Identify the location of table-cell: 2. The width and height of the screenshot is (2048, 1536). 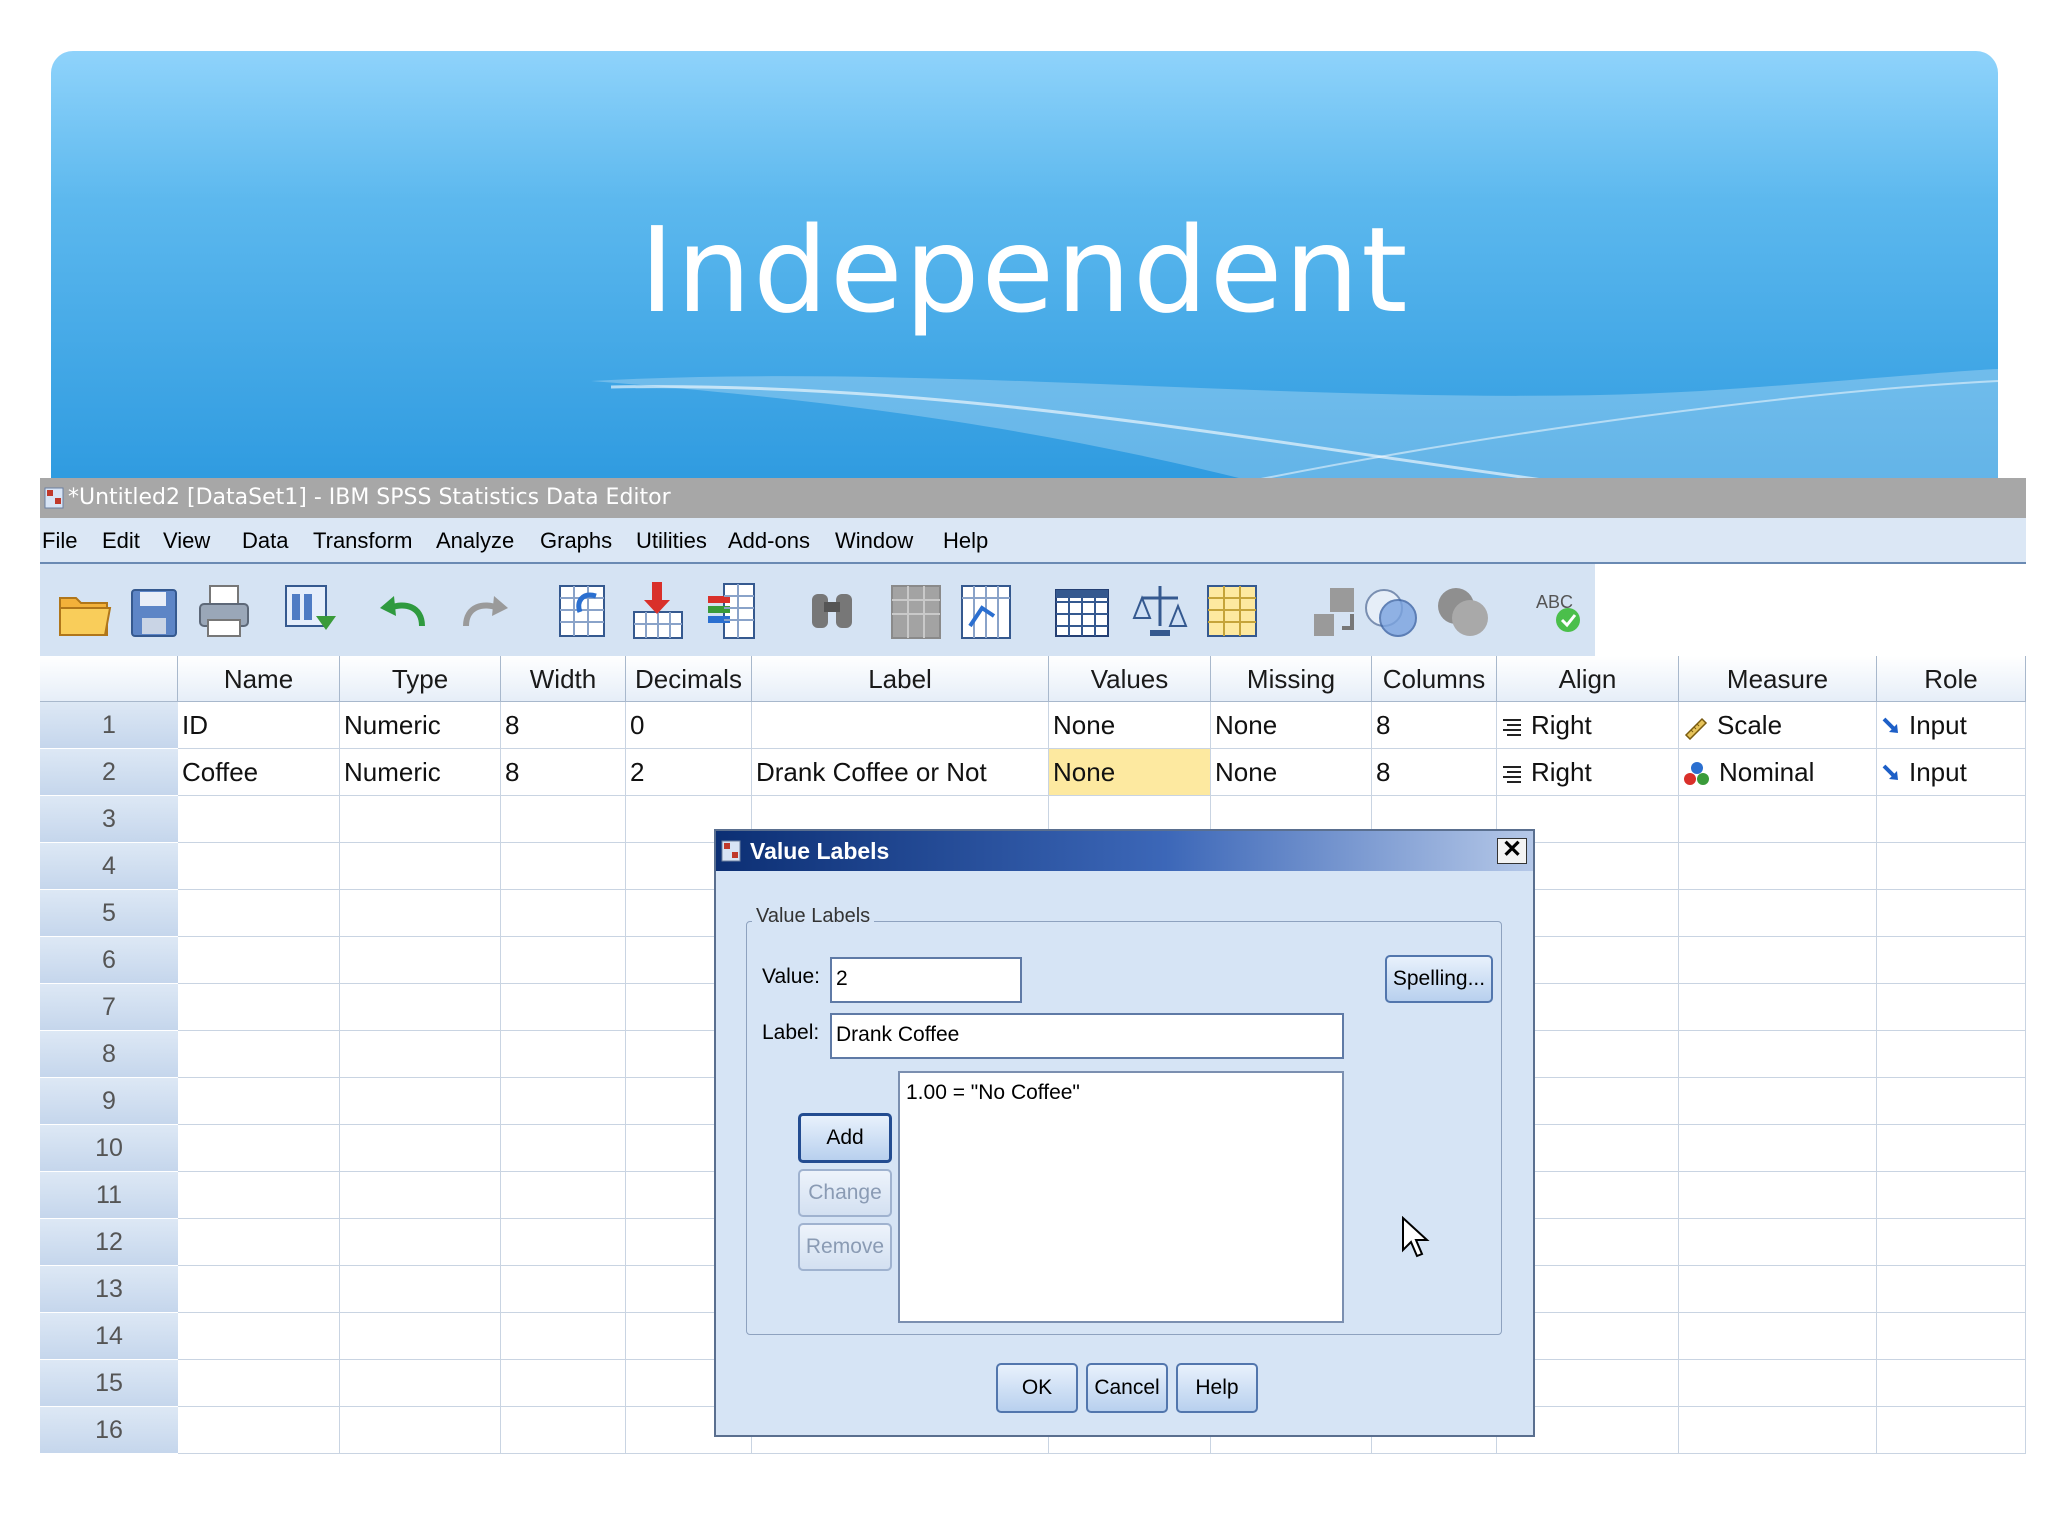
(689, 772).